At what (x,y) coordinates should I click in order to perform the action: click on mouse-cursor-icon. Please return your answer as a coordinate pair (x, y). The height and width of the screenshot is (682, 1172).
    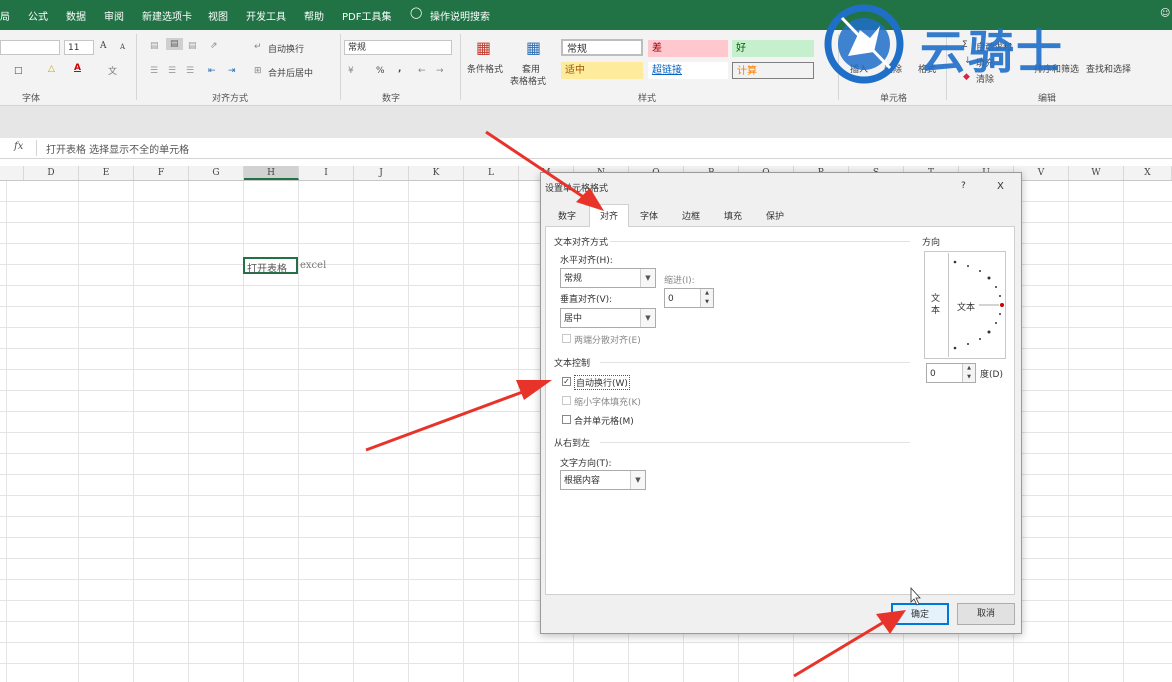
    Looking at the image, I should click on (915, 596).